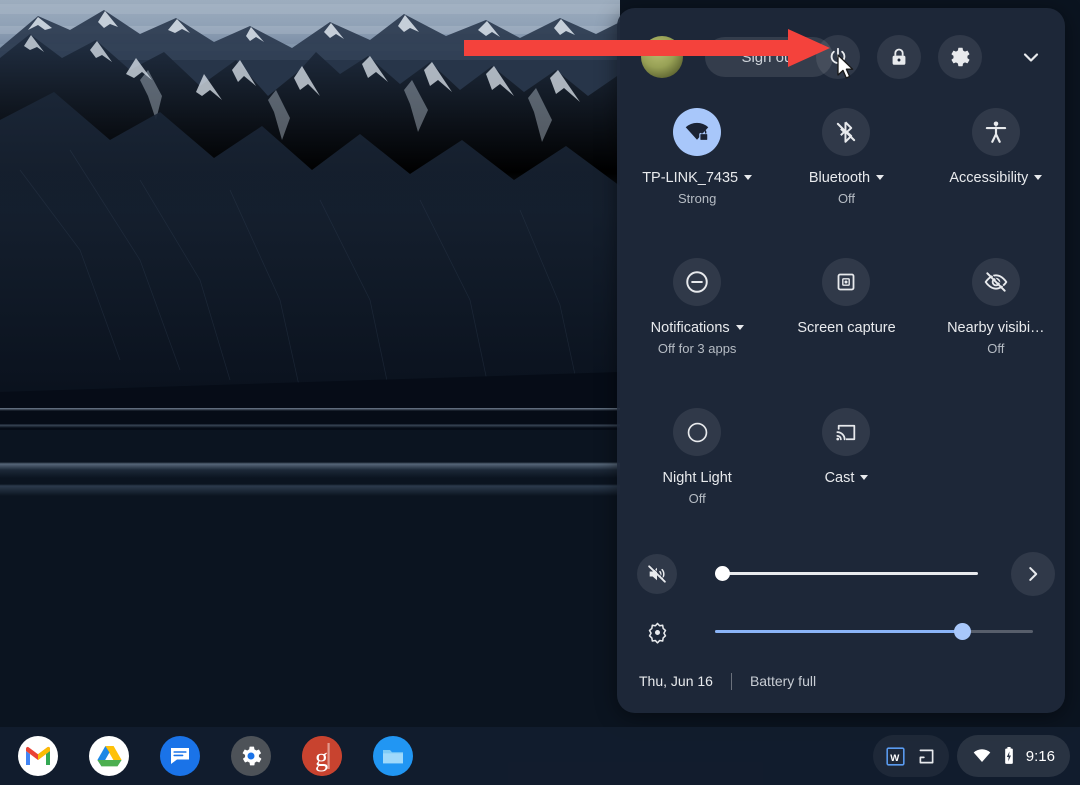 This screenshot has width=1080, height=785. I want to click on cast-icon, so click(846, 432).